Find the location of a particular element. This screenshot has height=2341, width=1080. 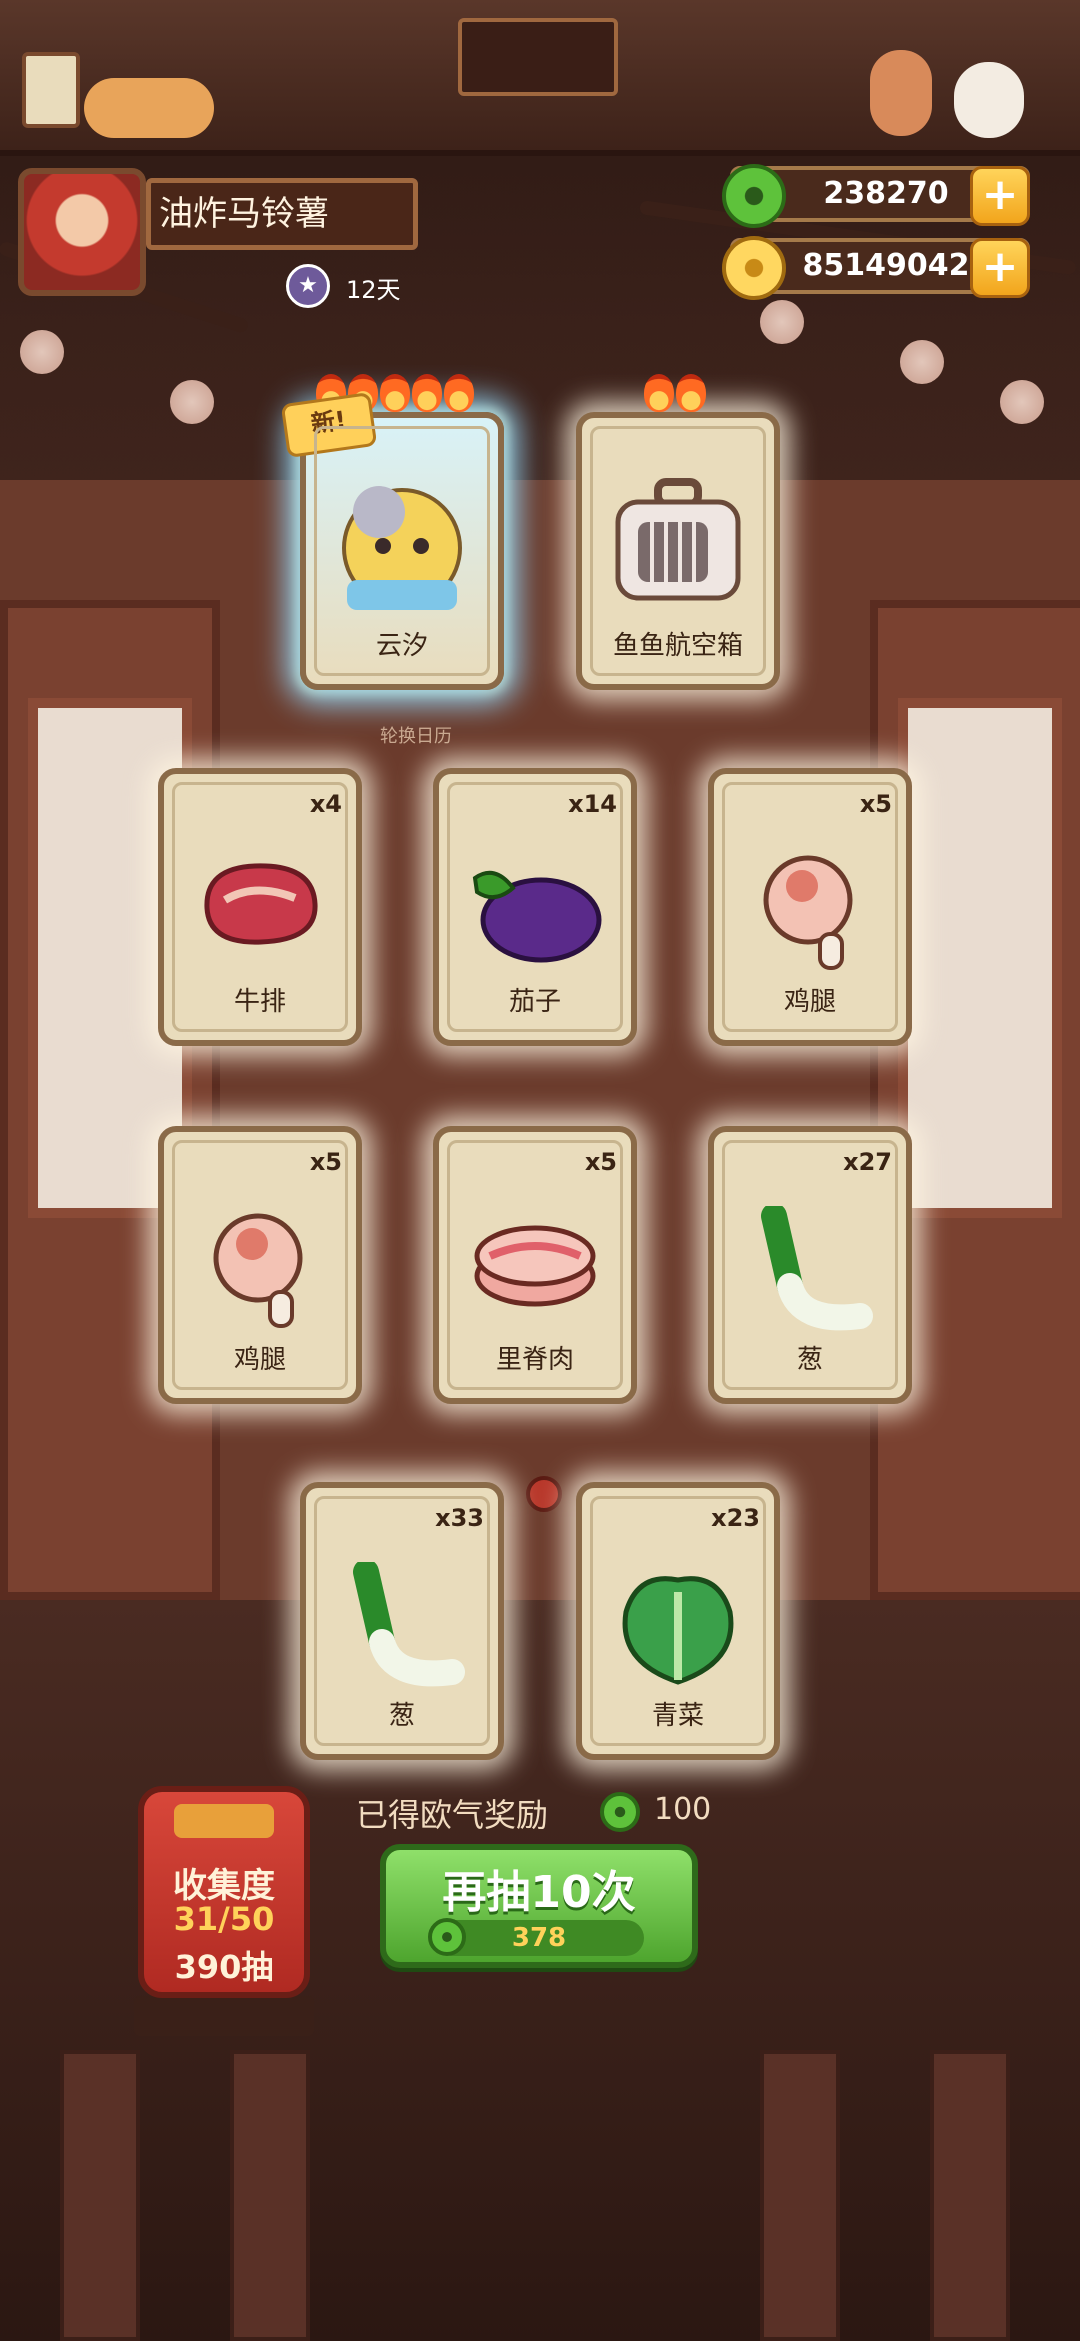

card-label: 鱼鱼航空箱 is located at coordinates (677, 646).